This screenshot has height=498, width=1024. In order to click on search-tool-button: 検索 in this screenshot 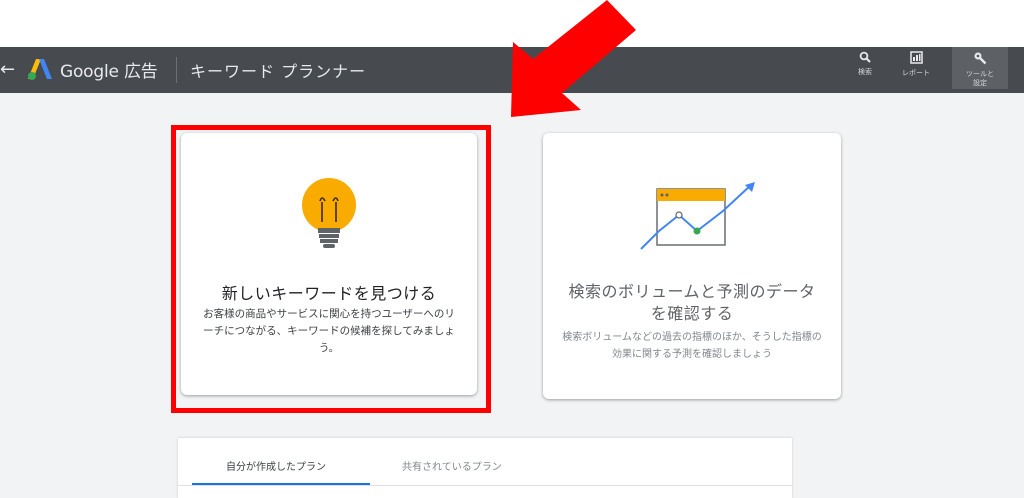, I will do `click(865, 64)`.